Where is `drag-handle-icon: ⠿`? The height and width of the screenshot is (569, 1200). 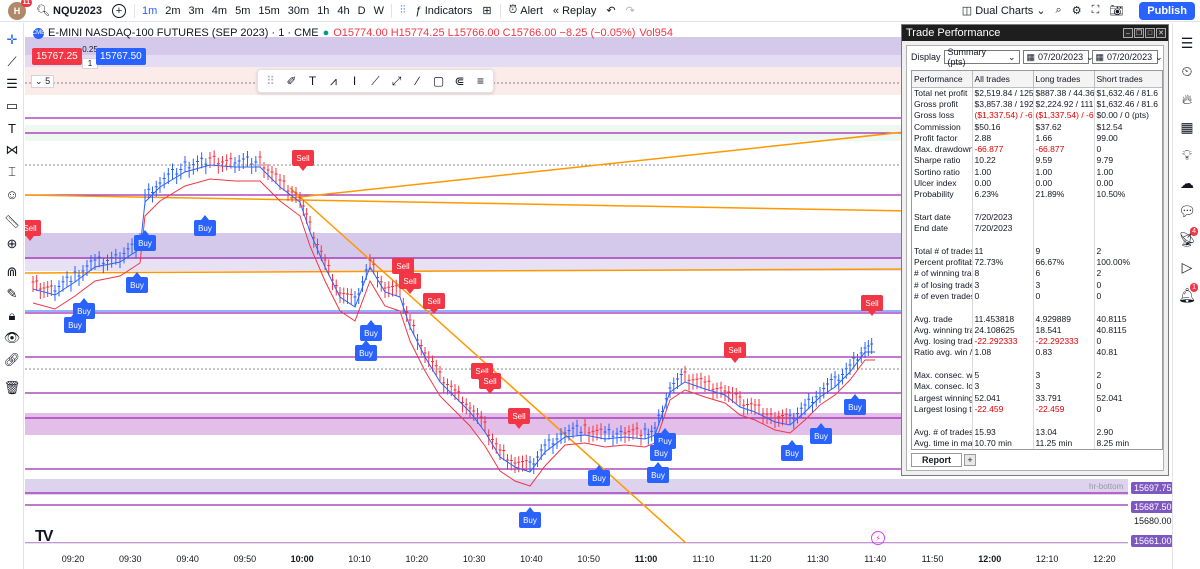 drag-handle-icon: ⠿ is located at coordinates (270, 81).